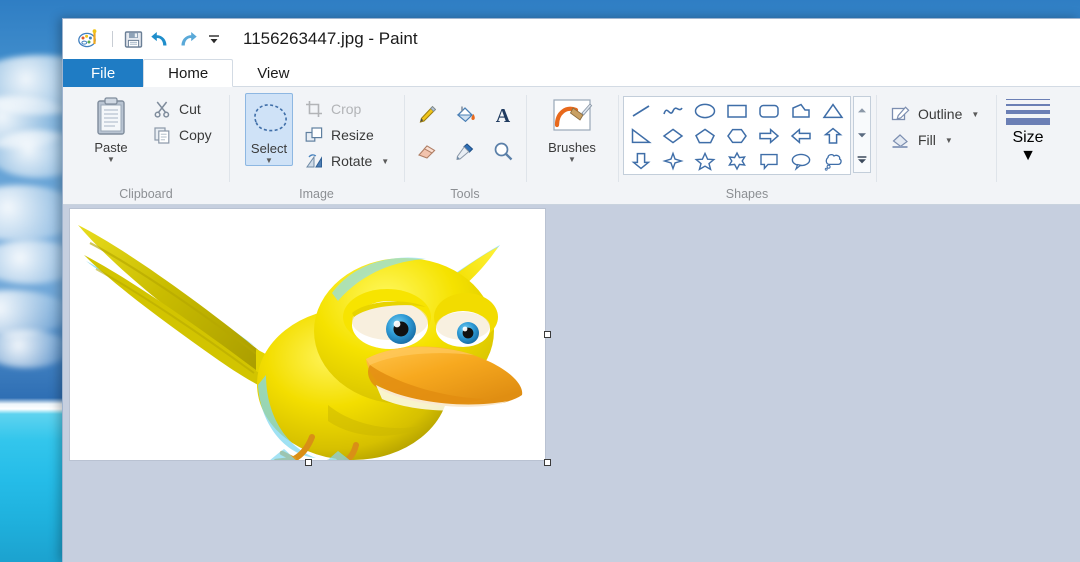 This screenshot has height=562, width=1080. I want to click on undo-icon, so click(160, 39).